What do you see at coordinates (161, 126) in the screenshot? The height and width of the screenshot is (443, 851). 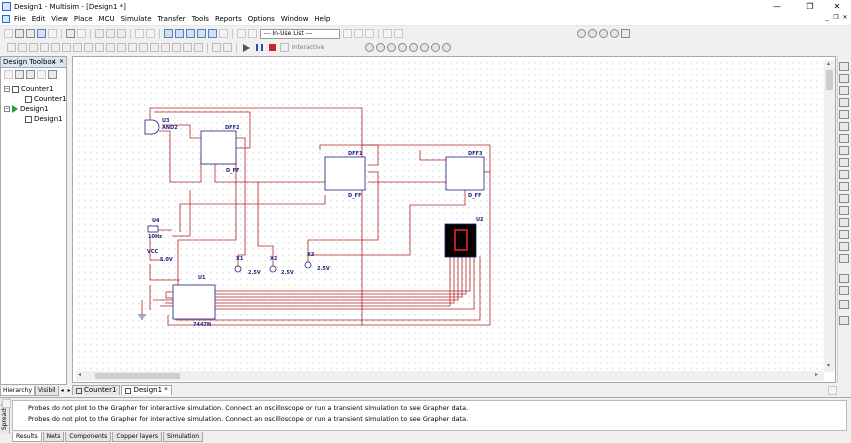 I see `u3-and2-gate: U3 AND2` at bounding box center [161, 126].